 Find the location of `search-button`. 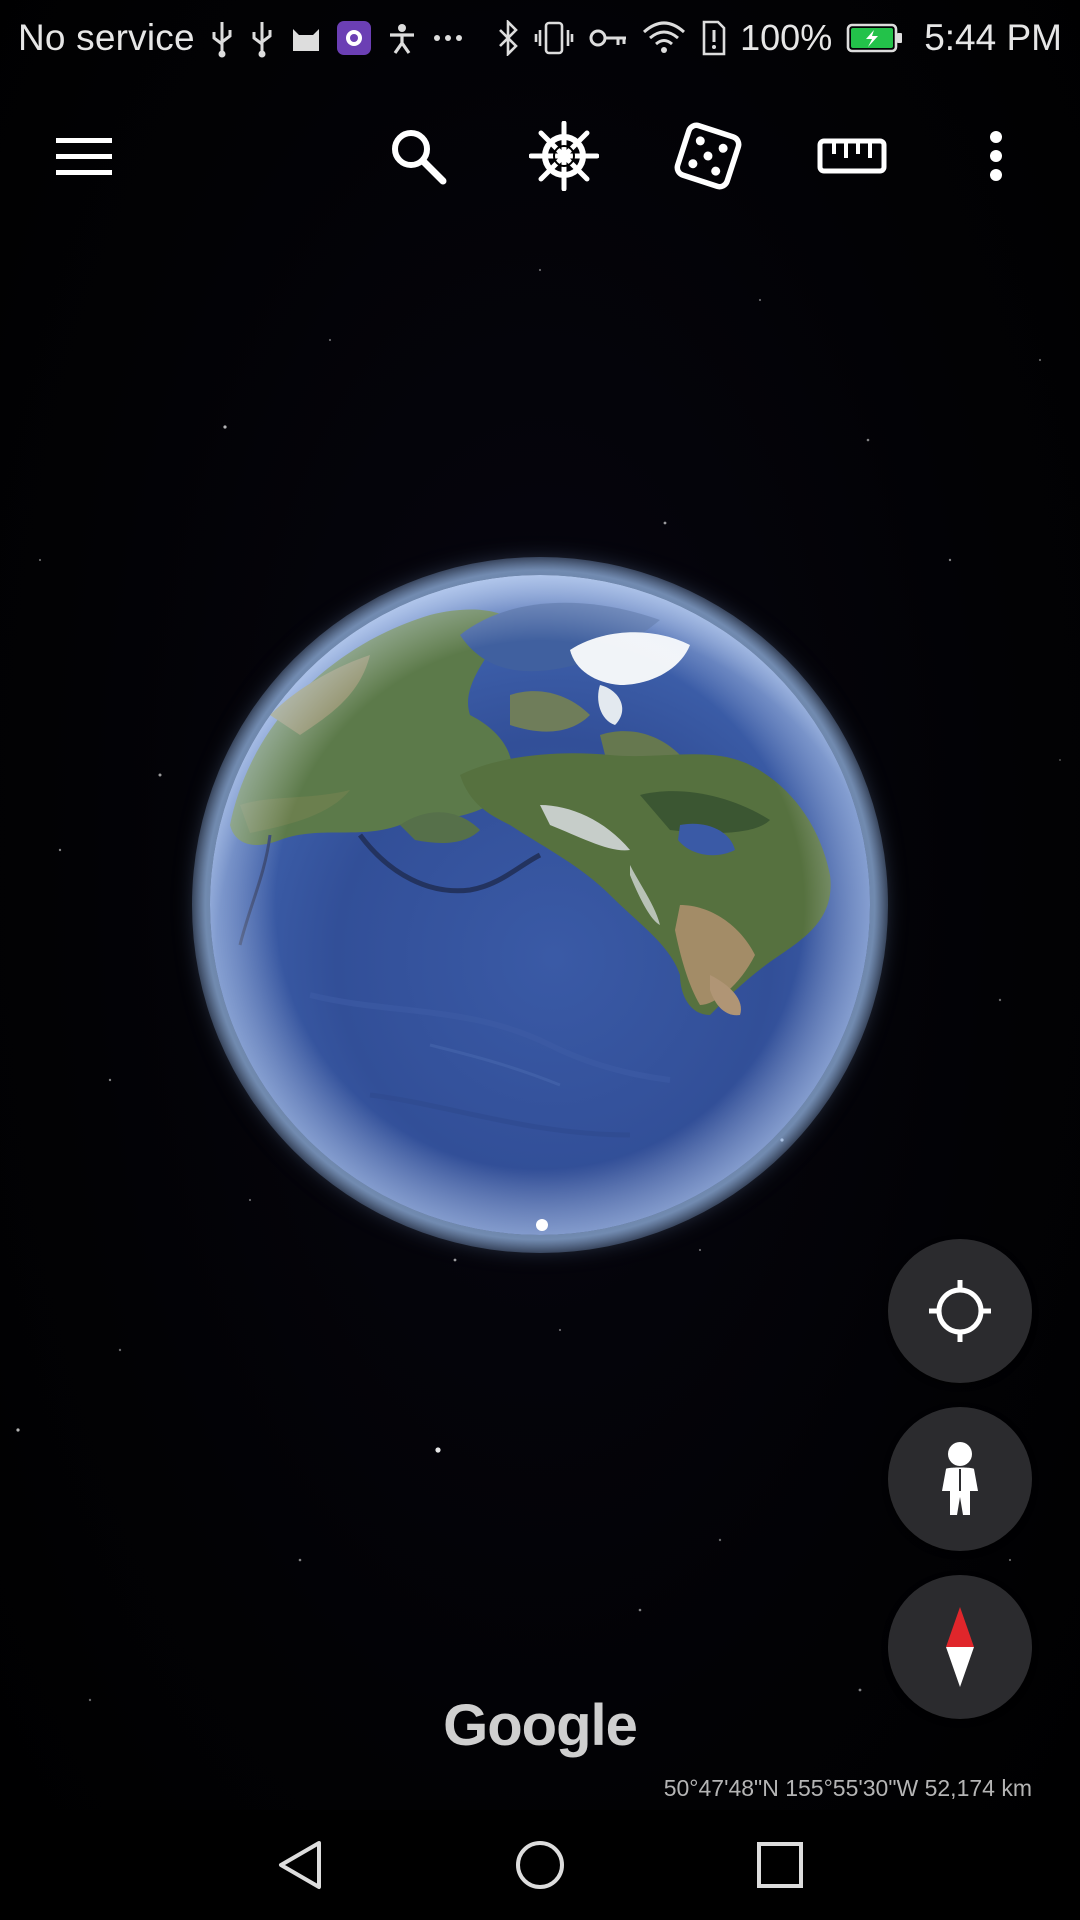

search-button is located at coordinates (418, 156).